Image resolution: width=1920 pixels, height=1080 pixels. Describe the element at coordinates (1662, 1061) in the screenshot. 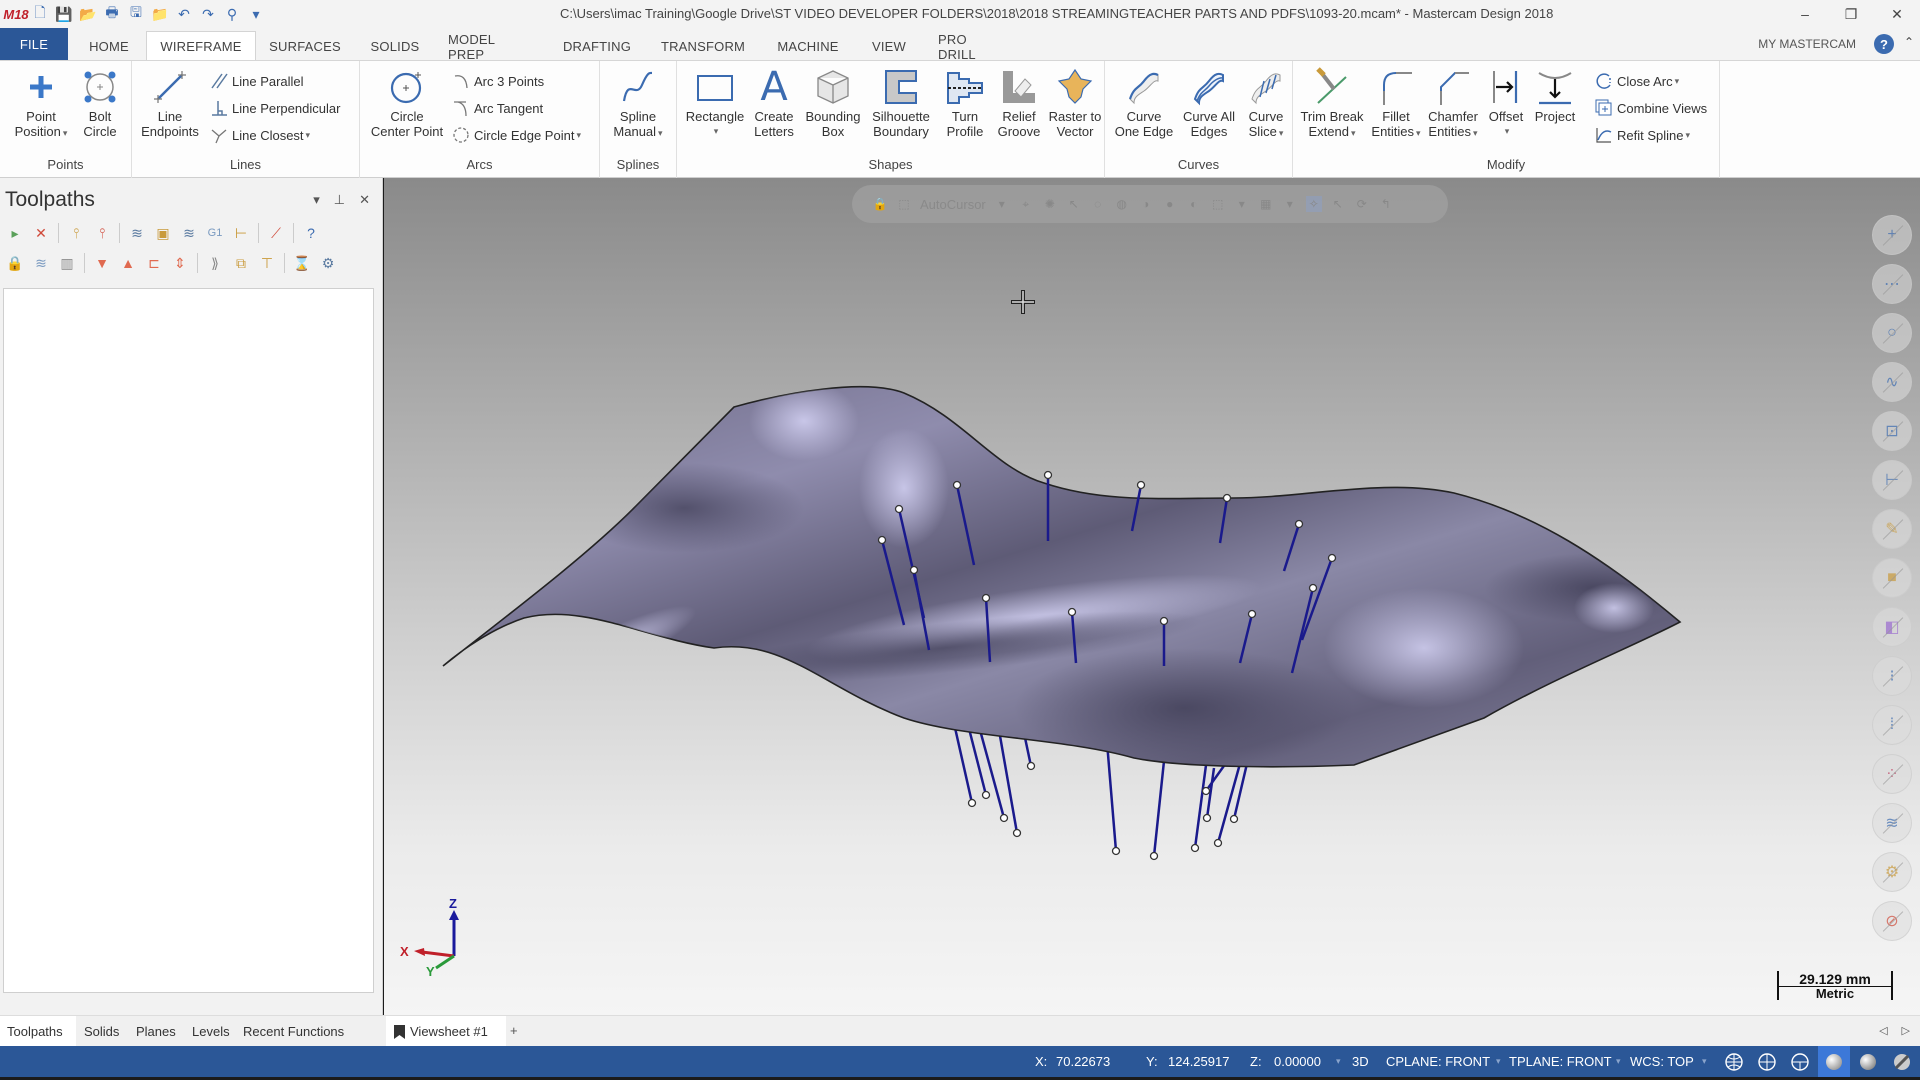

I see `wcs-selector: WCS: TOP` at that location.